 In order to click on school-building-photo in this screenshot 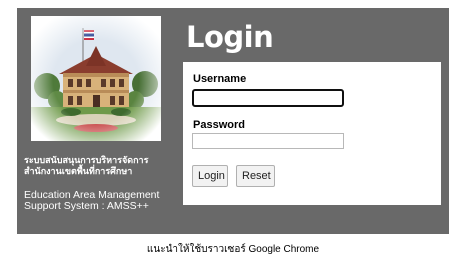, I will do `click(96, 78)`.